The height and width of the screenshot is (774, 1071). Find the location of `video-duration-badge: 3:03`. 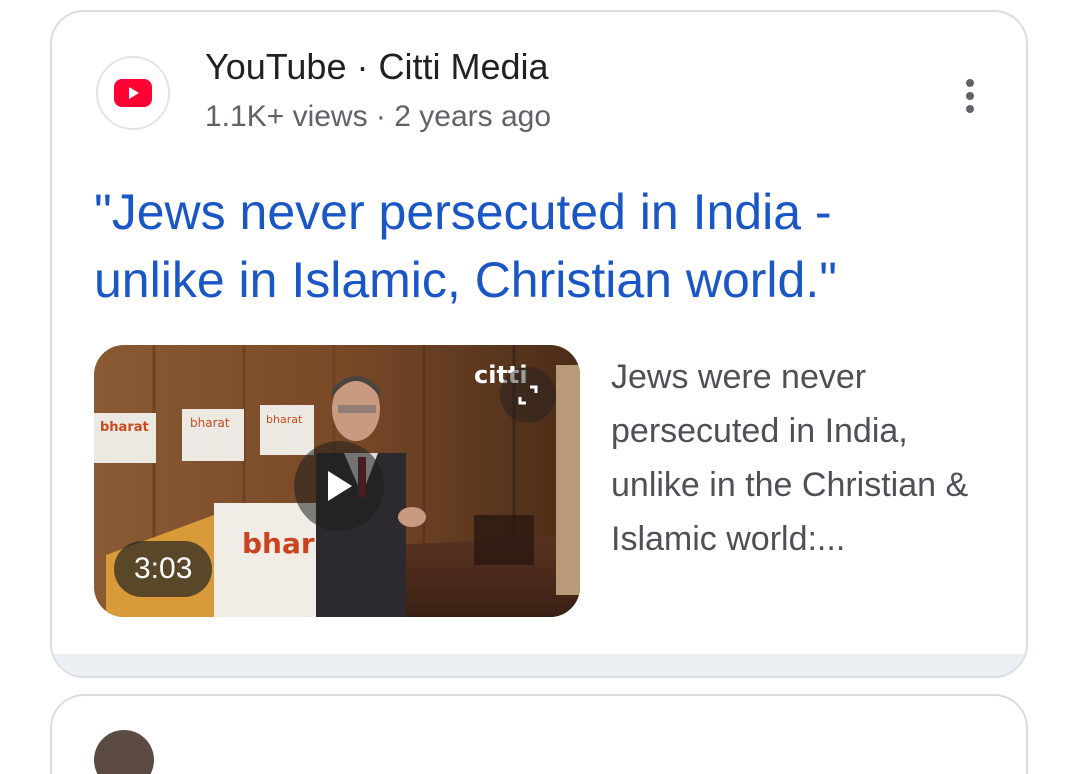

video-duration-badge: 3:03 is located at coordinates (163, 569).